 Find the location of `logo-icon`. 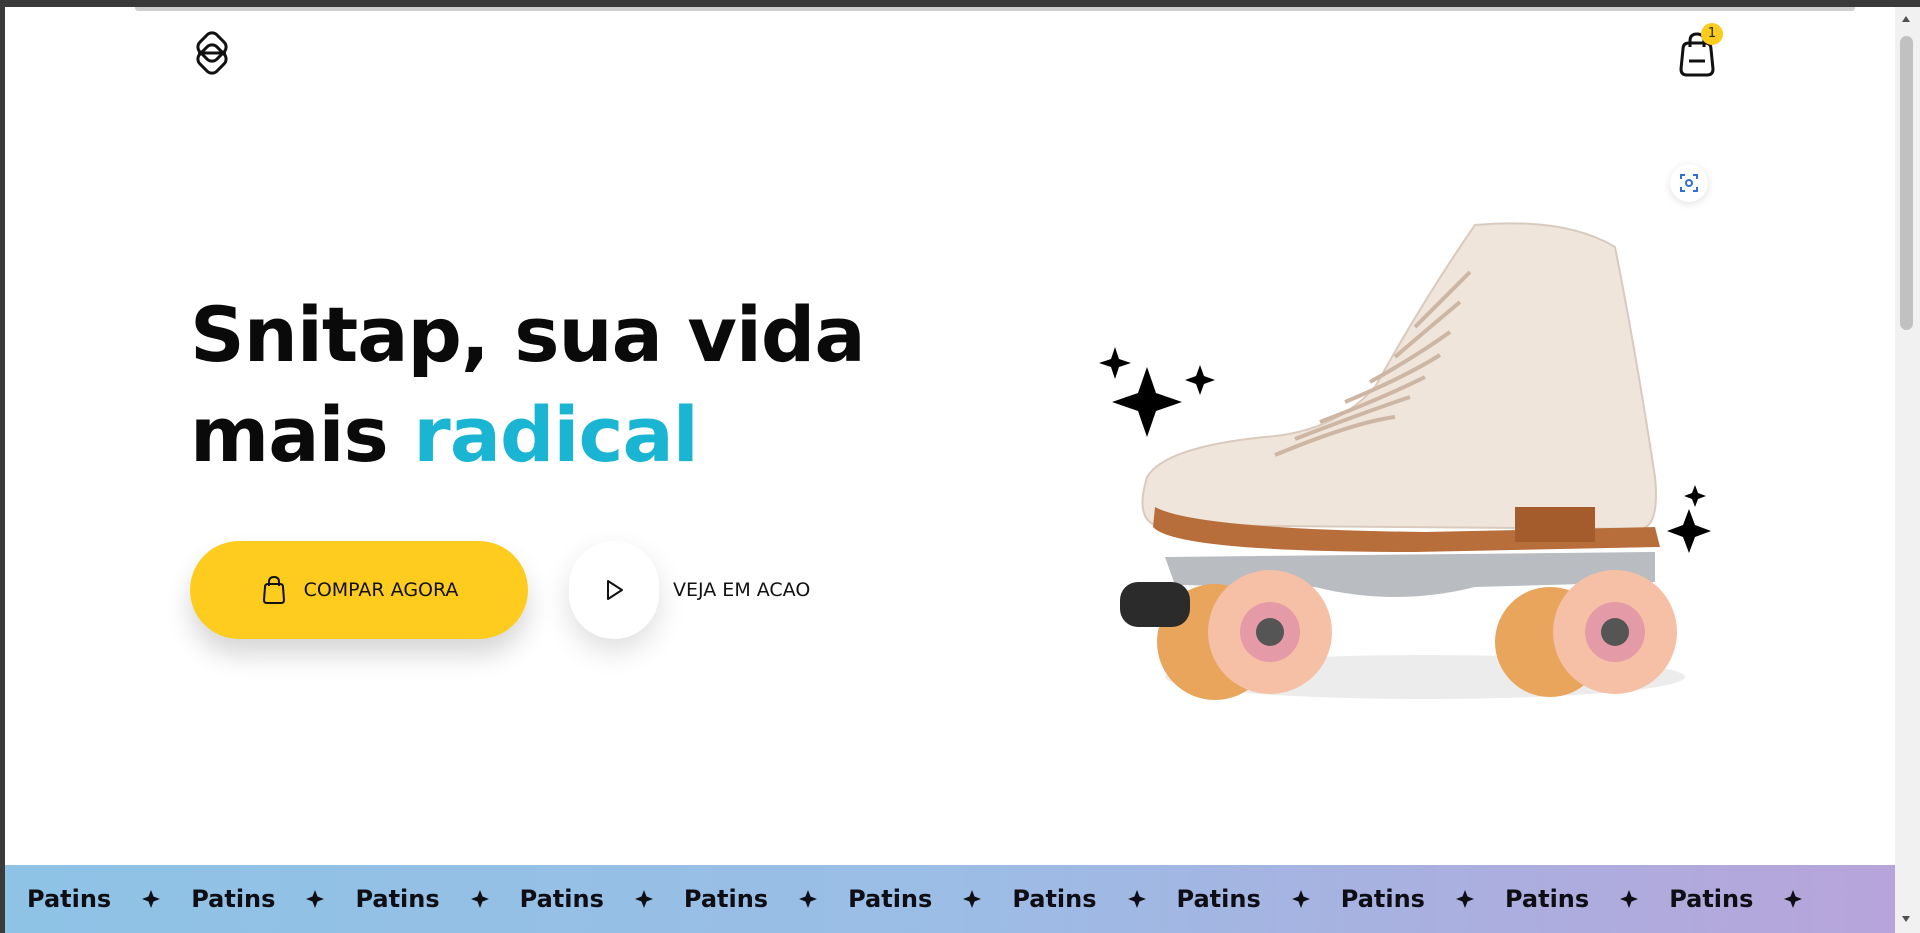

logo-icon is located at coordinates (212, 53).